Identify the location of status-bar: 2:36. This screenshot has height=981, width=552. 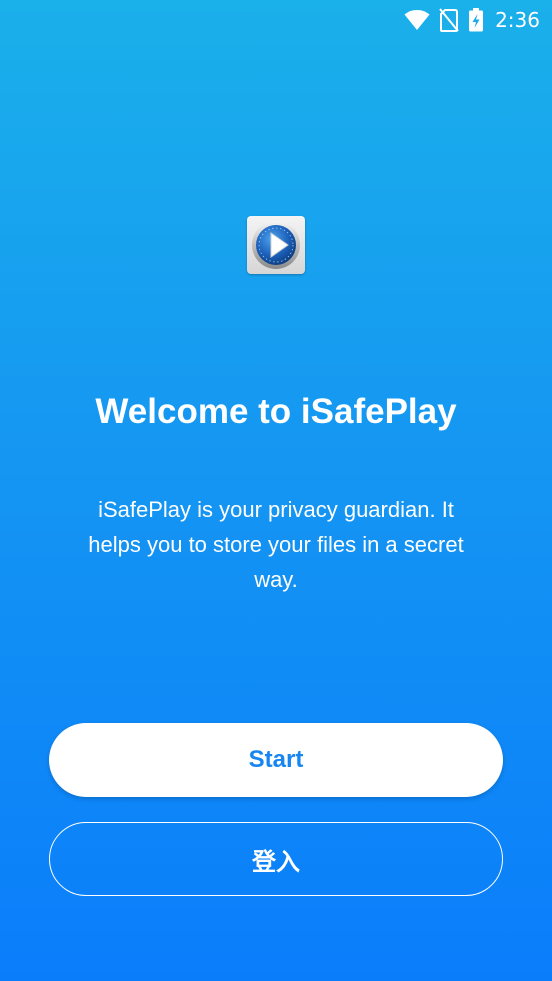
(276, 20).